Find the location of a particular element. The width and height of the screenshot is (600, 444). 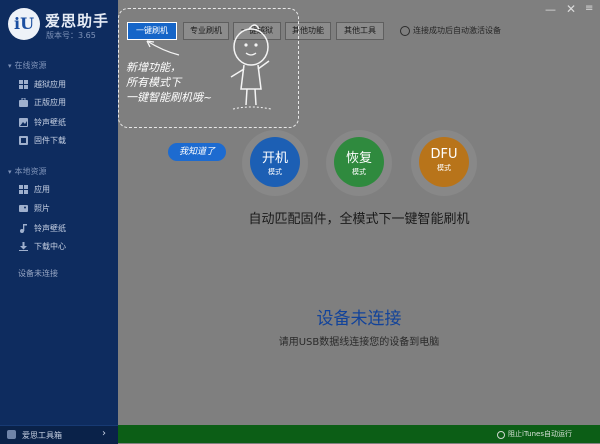

download-icon is located at coordinates (23, 246).